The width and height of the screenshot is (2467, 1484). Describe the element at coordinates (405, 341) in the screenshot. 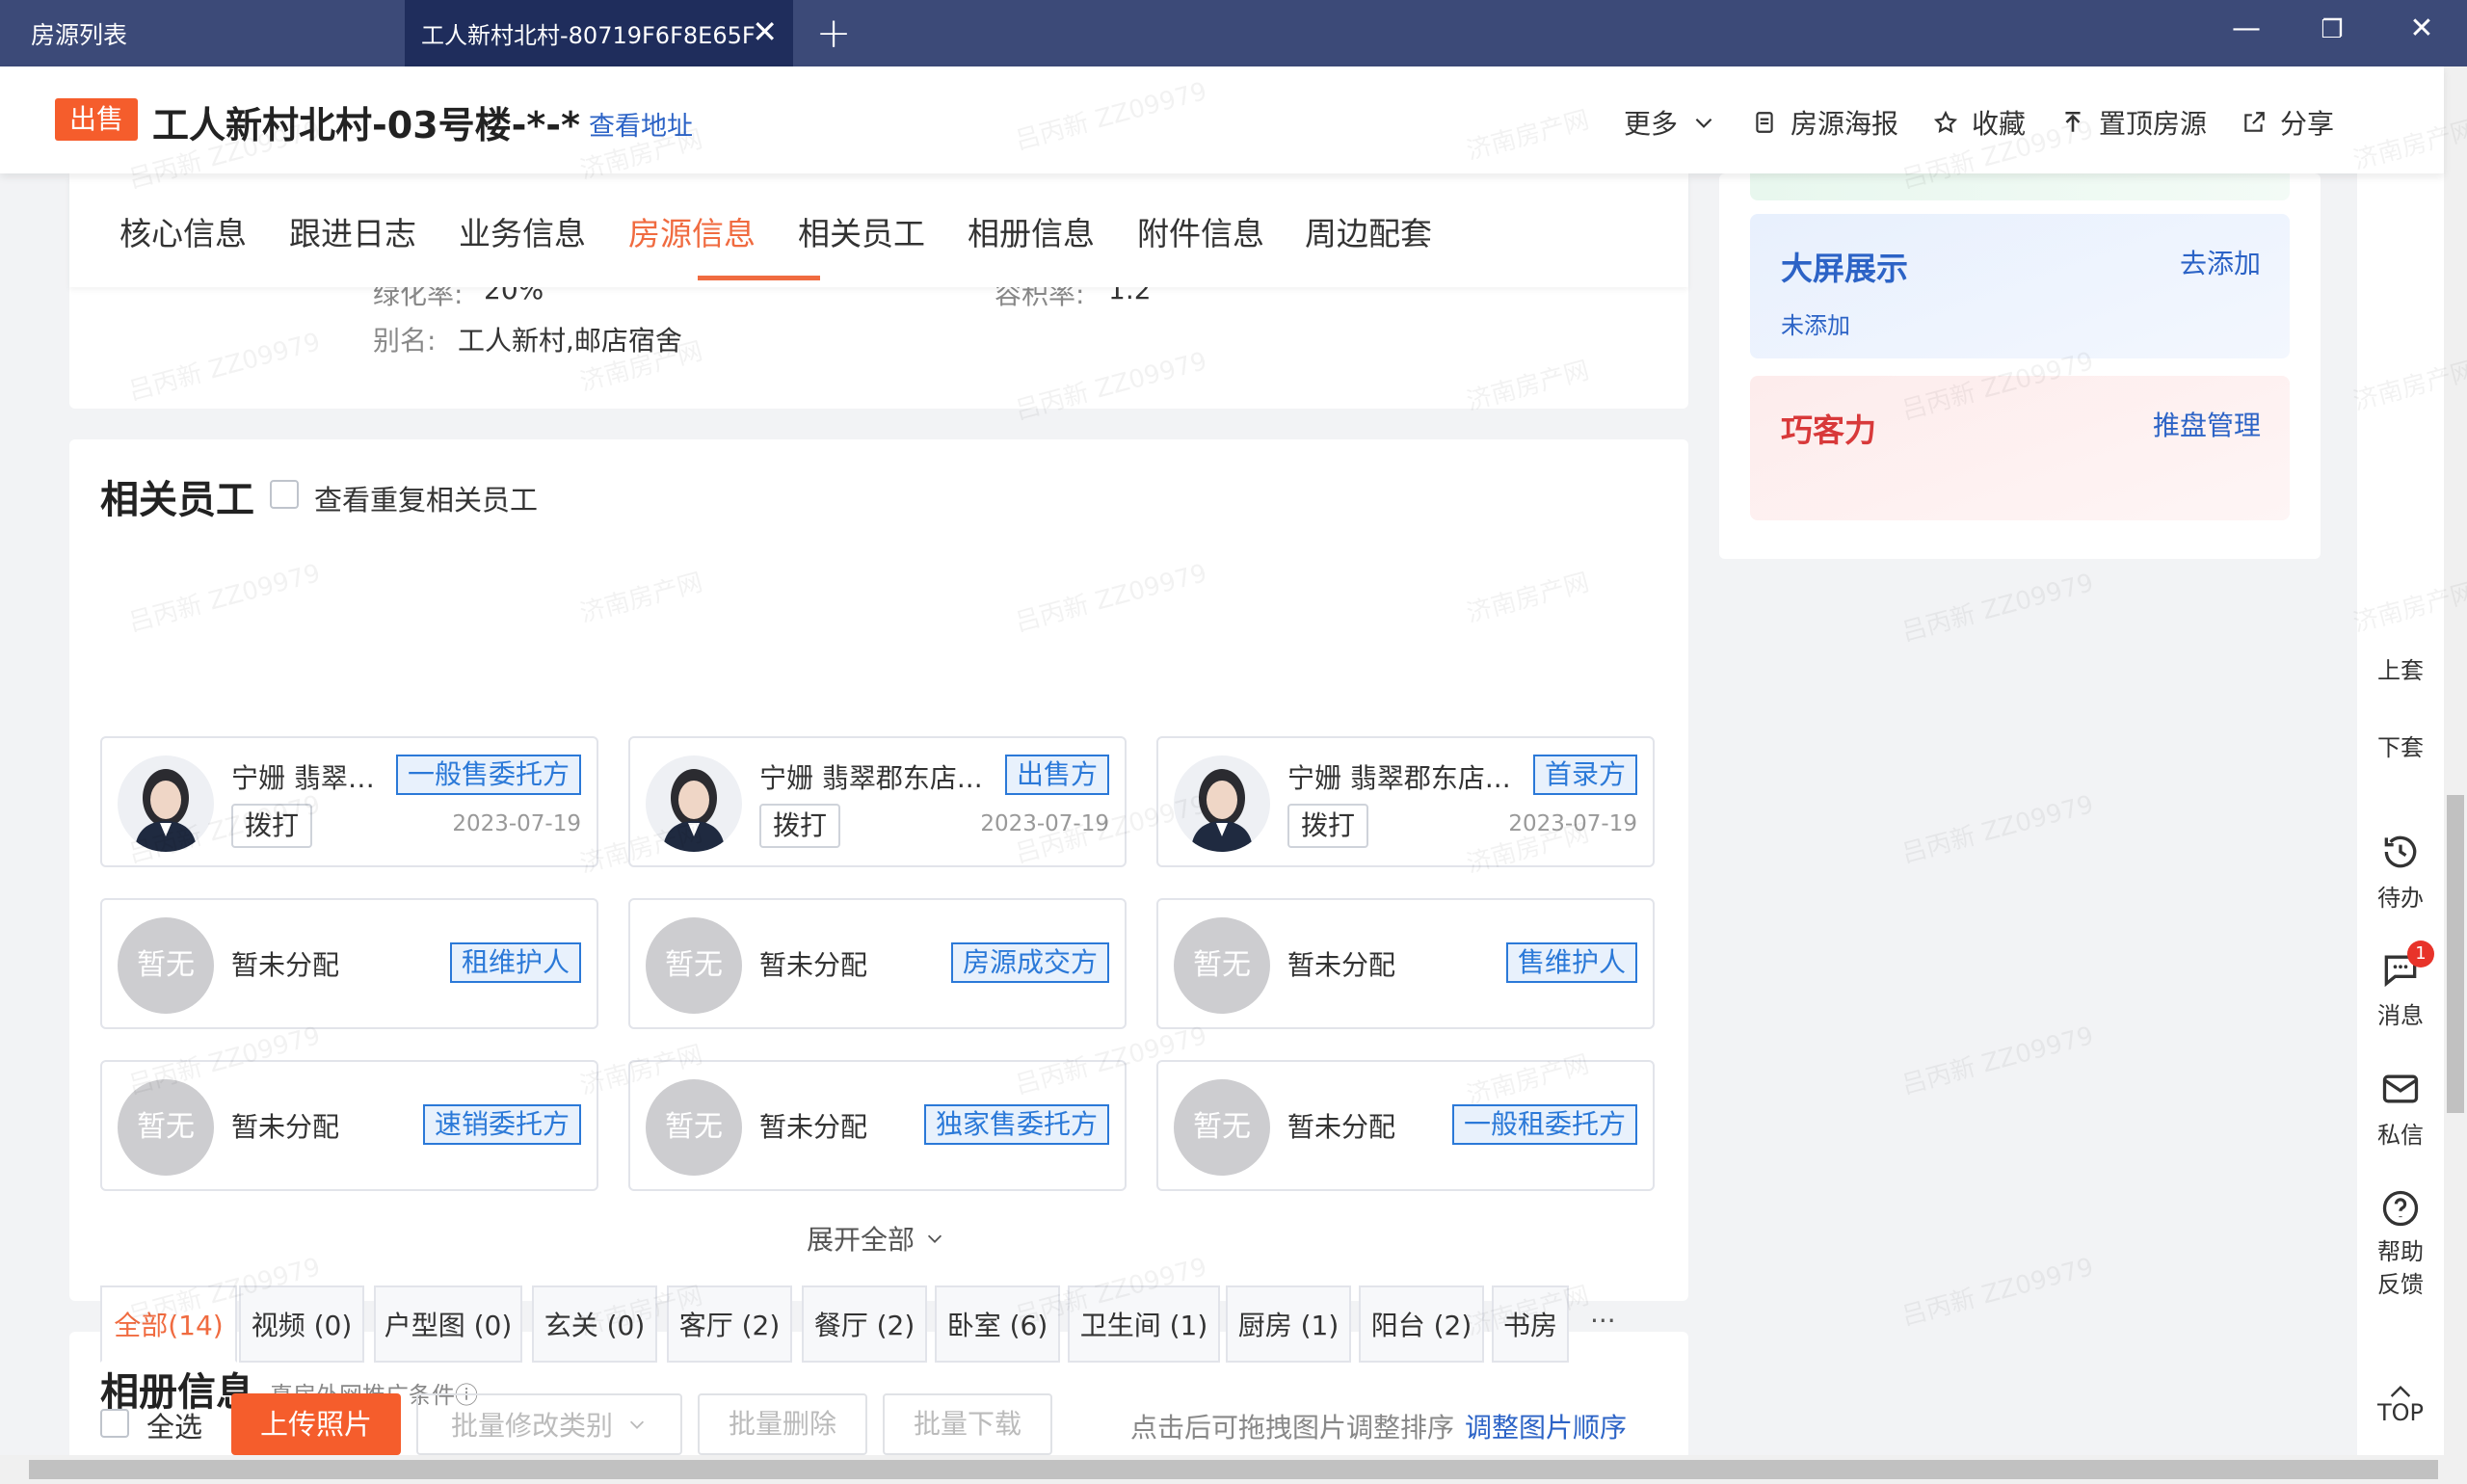

I see `alias-label: 别名:` at that location.